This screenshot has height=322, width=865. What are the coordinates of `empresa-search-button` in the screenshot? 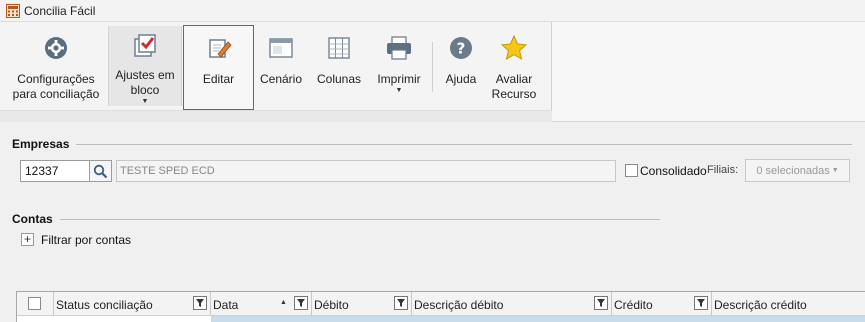 It's located at (101, 171).